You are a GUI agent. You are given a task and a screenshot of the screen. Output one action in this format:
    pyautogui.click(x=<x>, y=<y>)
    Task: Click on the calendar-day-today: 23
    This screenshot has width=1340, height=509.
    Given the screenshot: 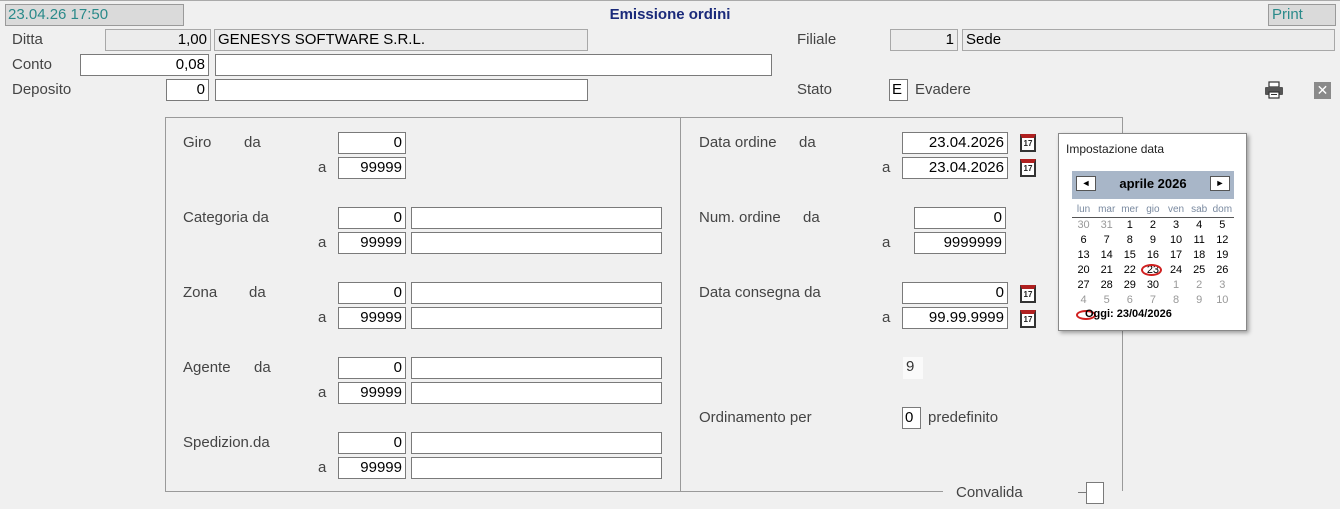 What is the action you would take?
    pyautogui.click(x=1152, y=270)
    